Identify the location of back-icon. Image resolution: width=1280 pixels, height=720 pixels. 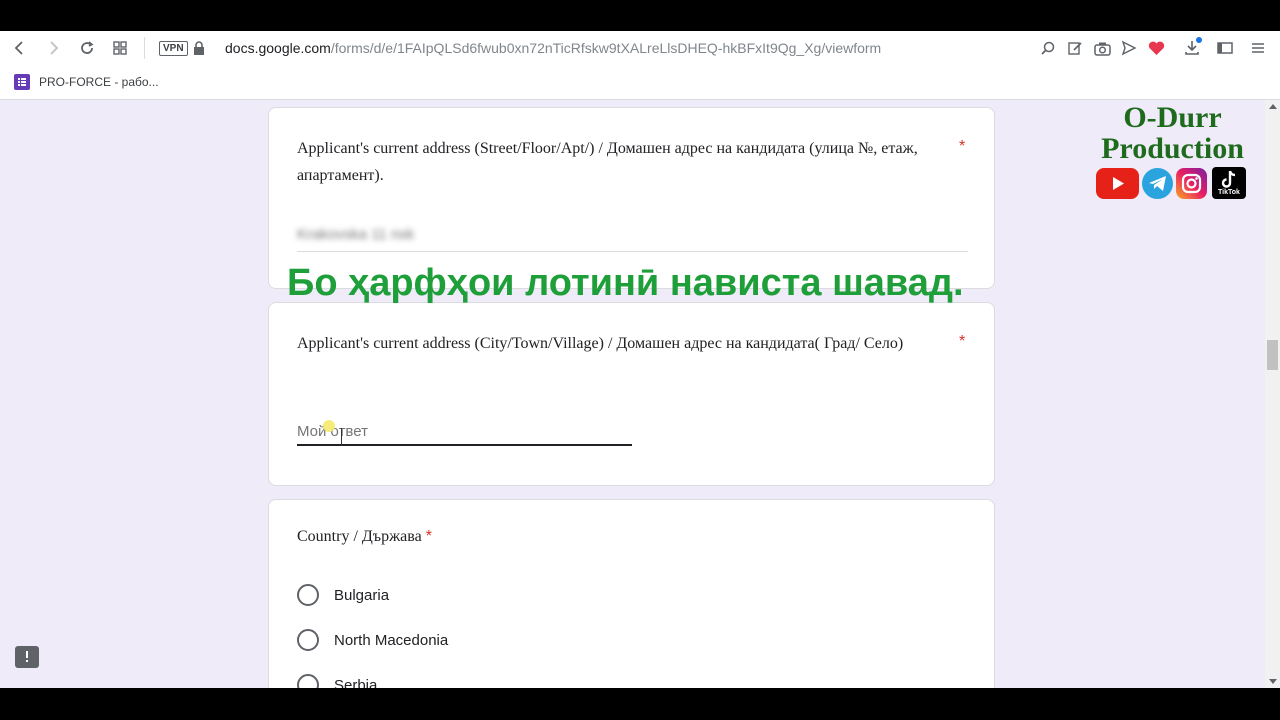
(20, 48).